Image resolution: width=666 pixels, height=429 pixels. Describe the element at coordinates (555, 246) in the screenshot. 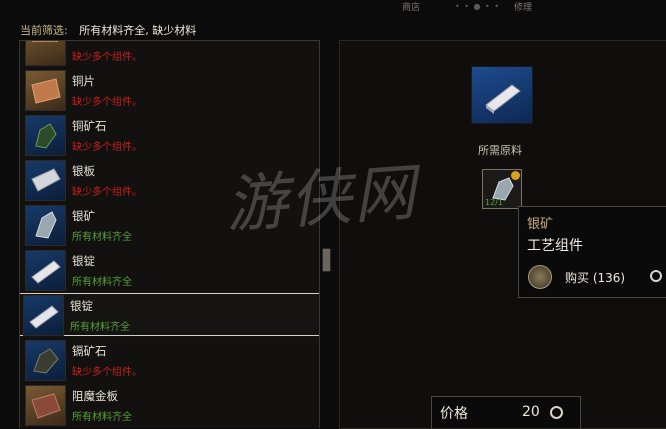

I see `tooltip-subtitle: 工艺组件` at that location.